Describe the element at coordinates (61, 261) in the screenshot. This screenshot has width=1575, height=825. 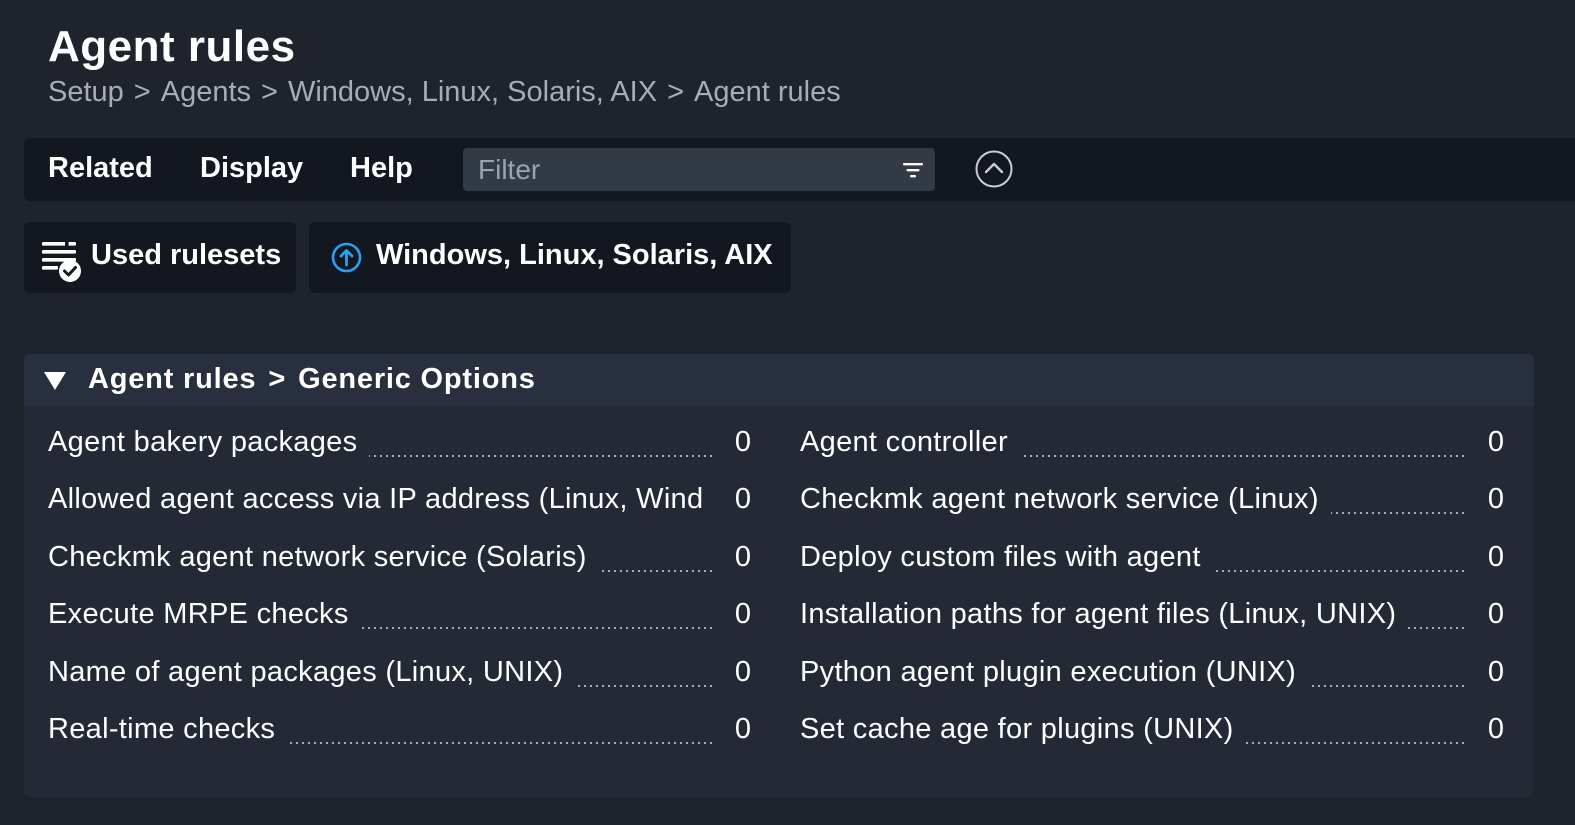
I see `ruleset-check-icon` at that location.